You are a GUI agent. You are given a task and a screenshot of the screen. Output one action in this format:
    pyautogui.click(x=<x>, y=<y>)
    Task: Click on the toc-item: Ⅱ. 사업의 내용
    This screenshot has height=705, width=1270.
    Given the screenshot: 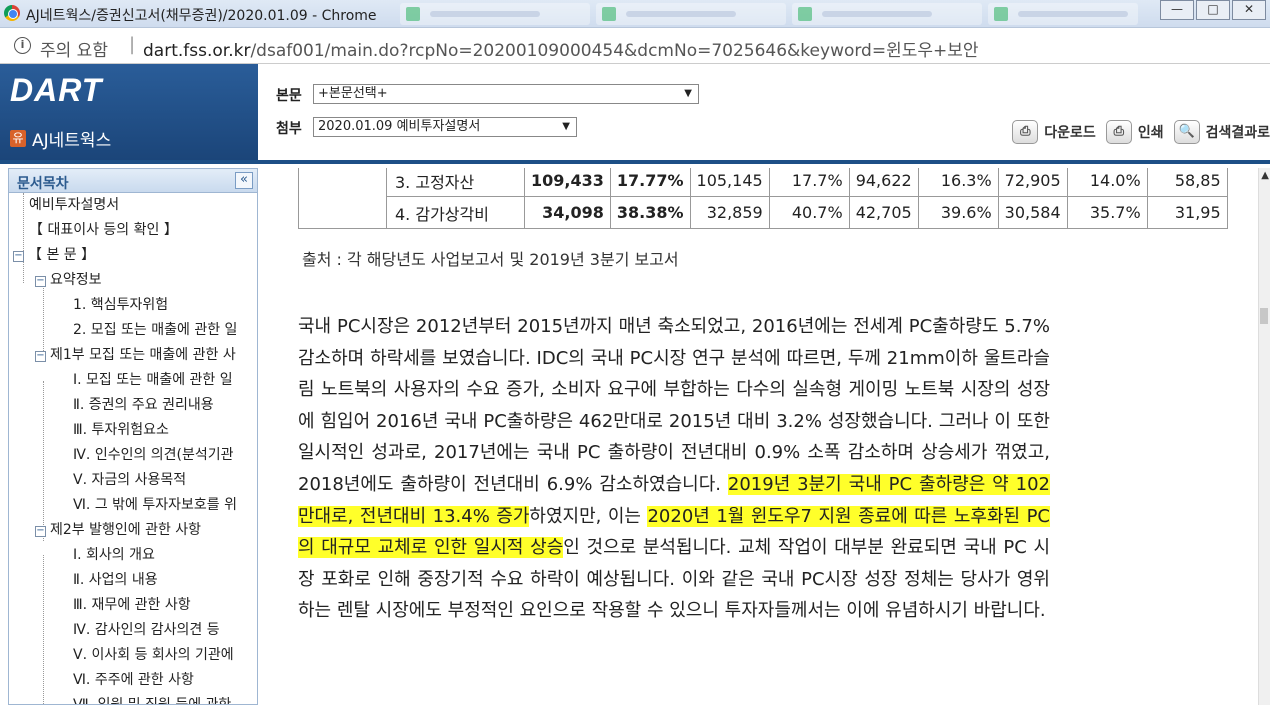 What is the action you would take?
    pyautogui.click(x=115, y=580)
    